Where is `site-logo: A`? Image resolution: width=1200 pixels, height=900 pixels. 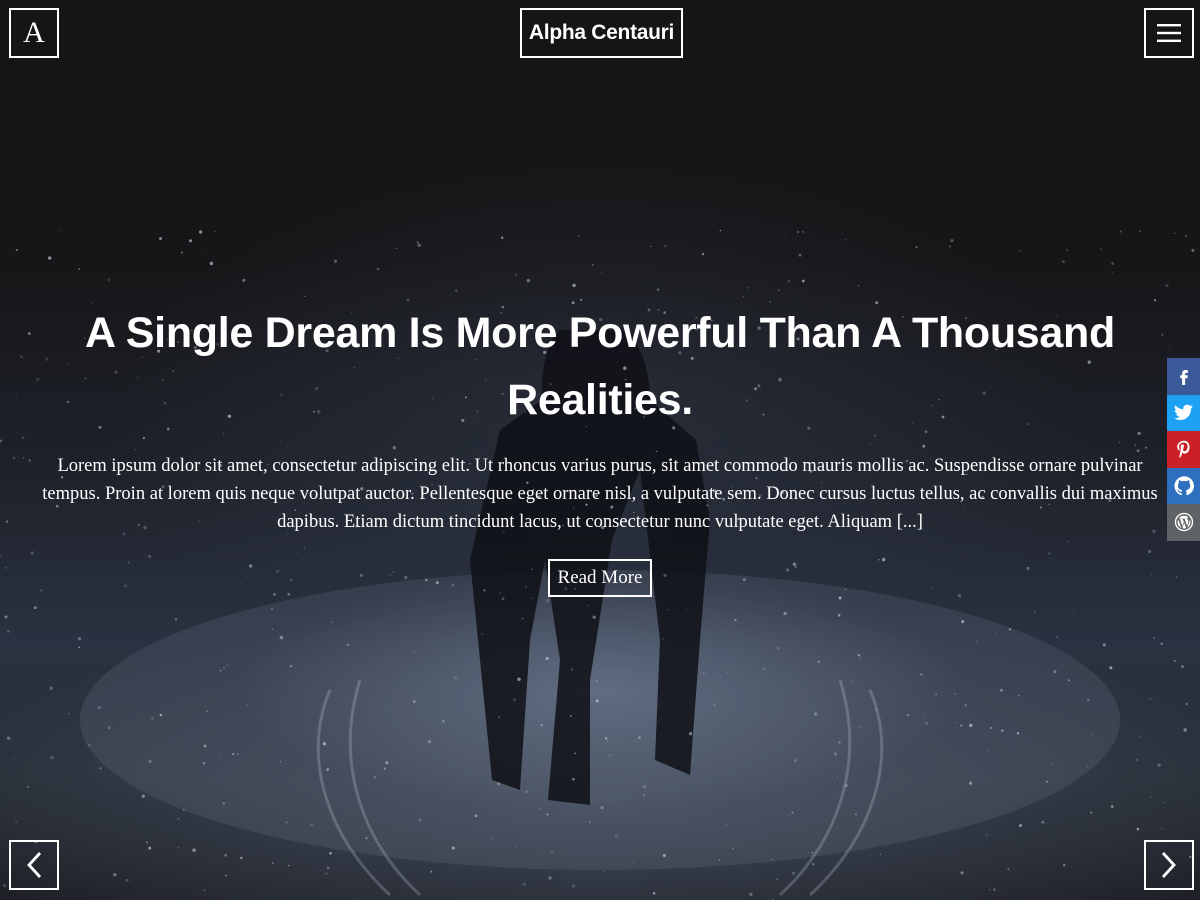 site-logo: A is located at coordinates (34, 33).